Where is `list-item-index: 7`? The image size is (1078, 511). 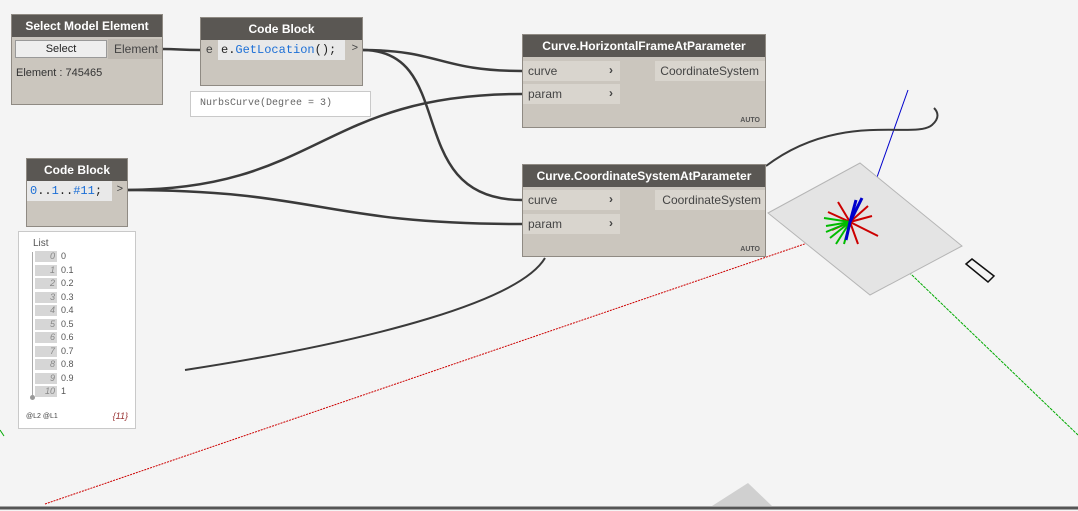 list-item-index: 7 is located at coordinates (46, 351).